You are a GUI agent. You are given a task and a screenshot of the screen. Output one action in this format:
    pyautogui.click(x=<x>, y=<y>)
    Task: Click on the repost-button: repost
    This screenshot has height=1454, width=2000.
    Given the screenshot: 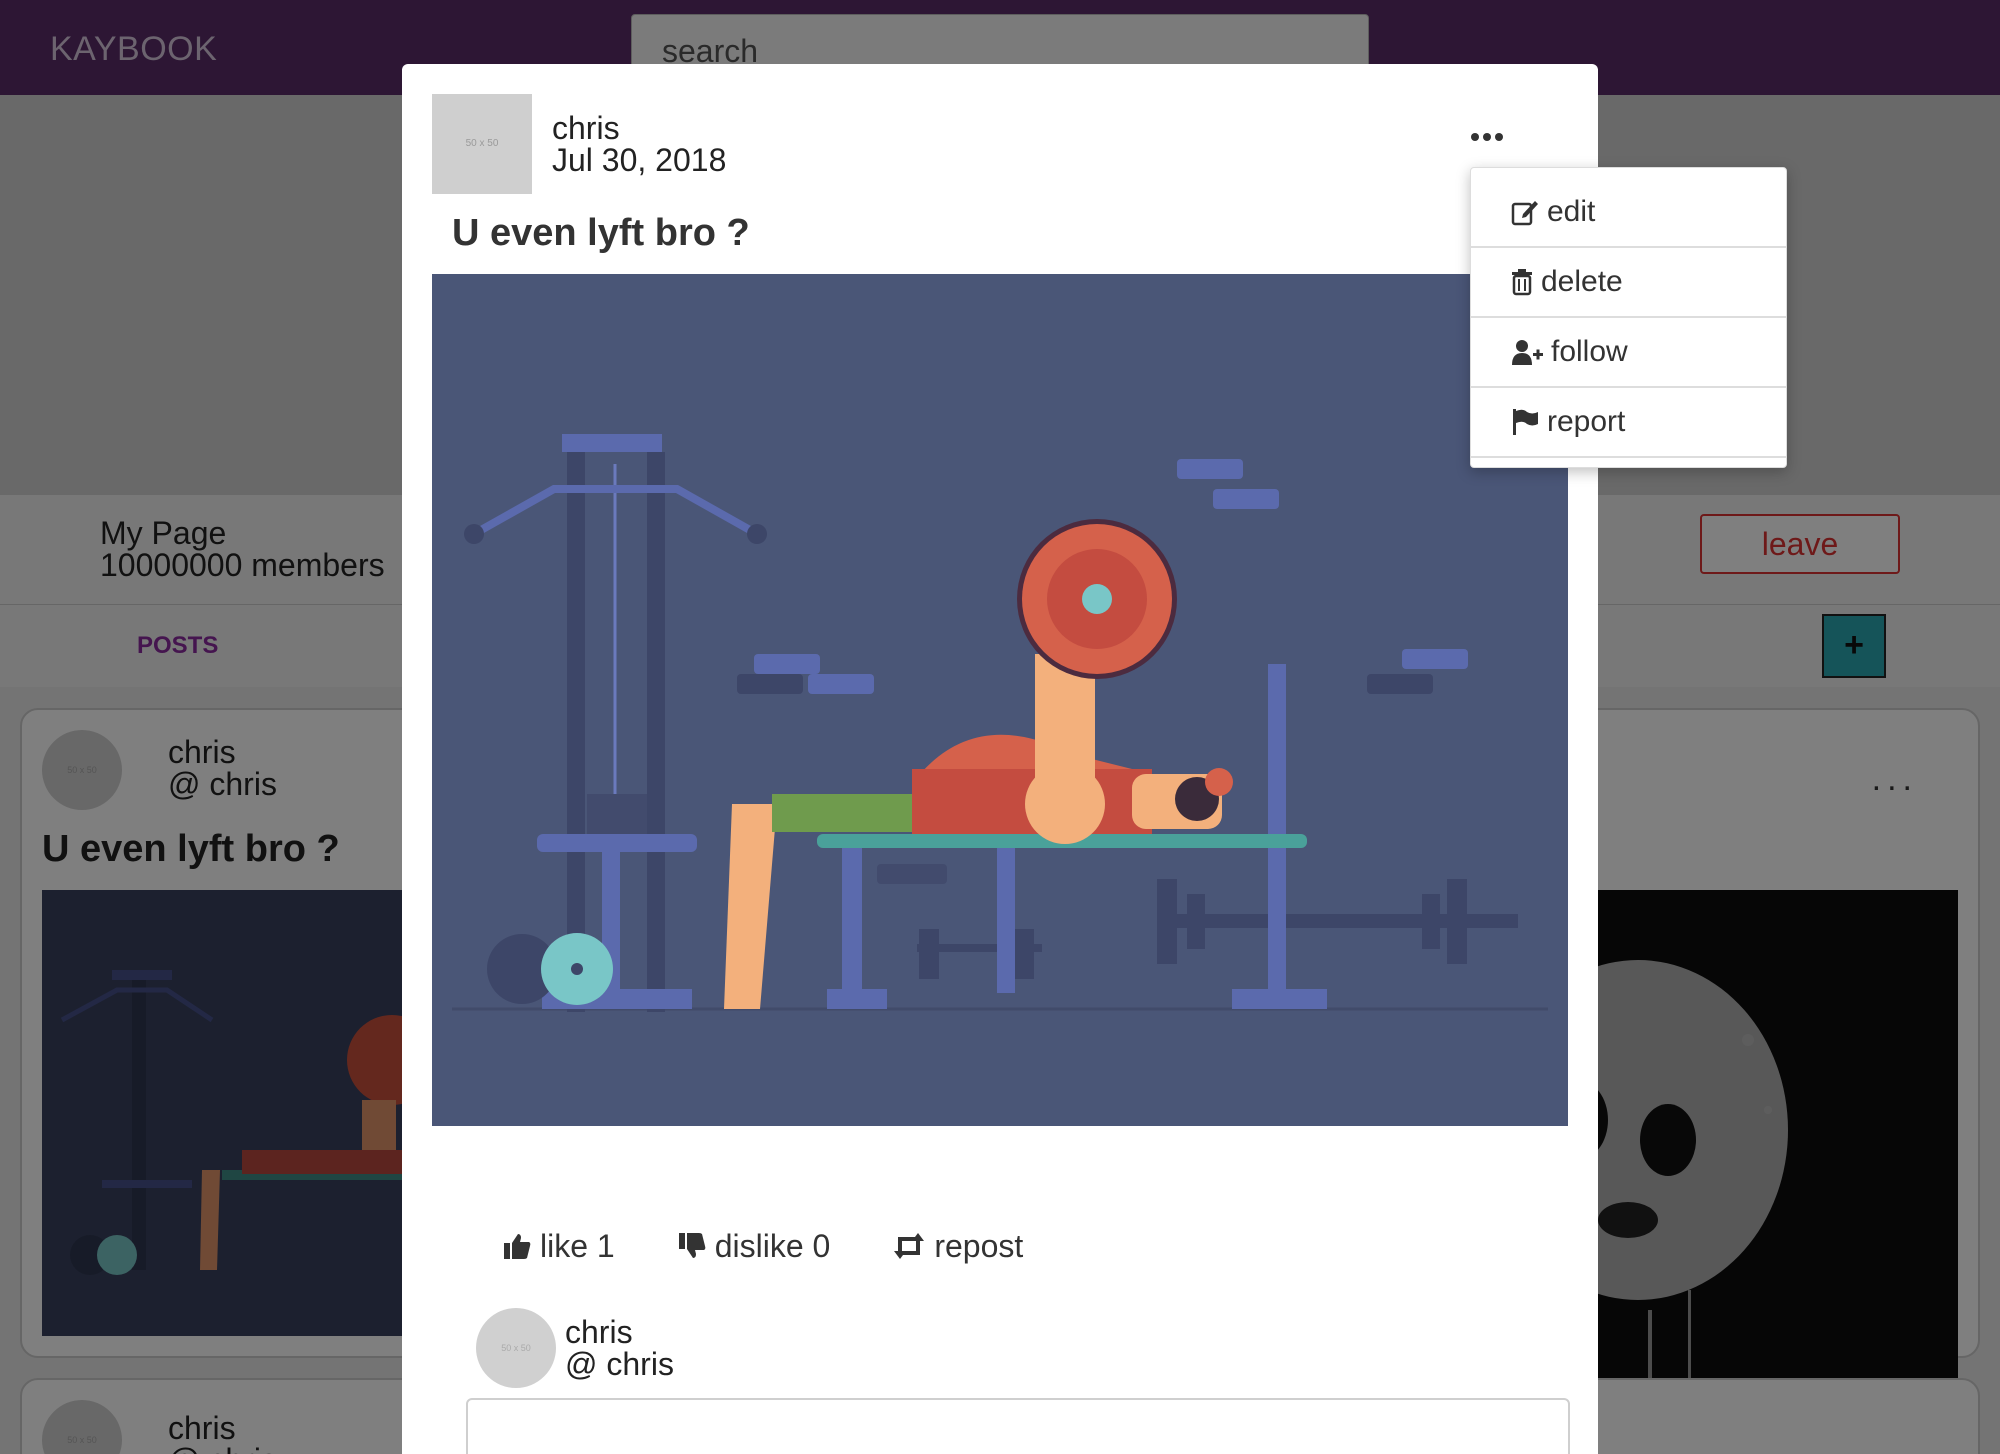 What is the action you would take?
    pyautogui.click(x=957, y=1246)
    